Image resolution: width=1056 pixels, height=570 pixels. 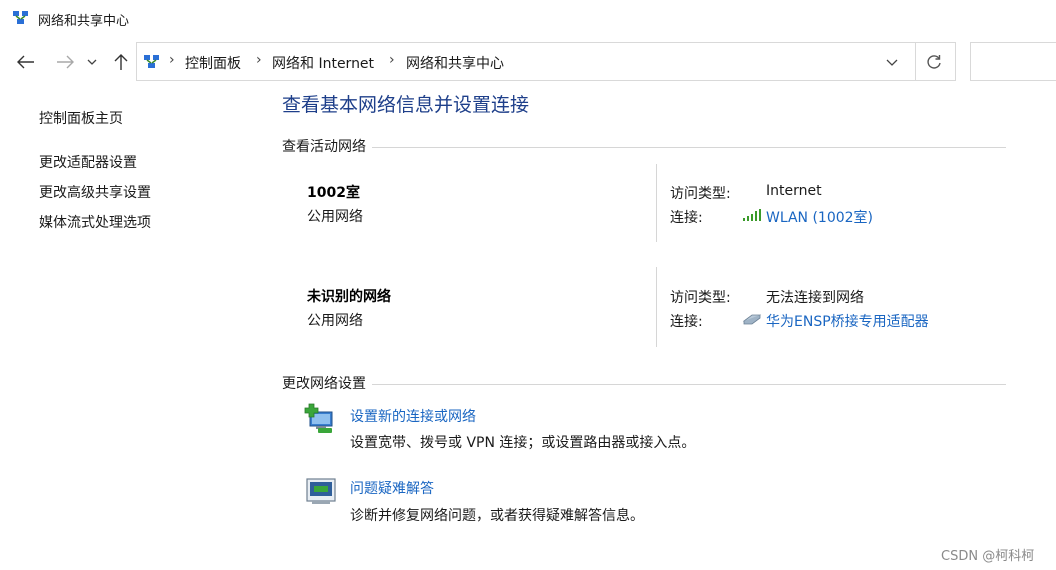 What do you see at coordinates (327, 146) in the screenshot?
I see `active-networks-heading: 查看活动网络` at bounding box center [327, 146].